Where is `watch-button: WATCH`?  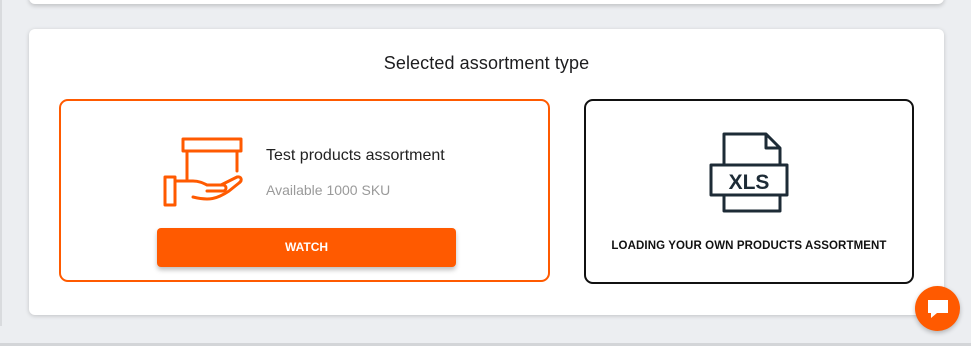 watch-button: WATCH is located at coordinates (306, 247).